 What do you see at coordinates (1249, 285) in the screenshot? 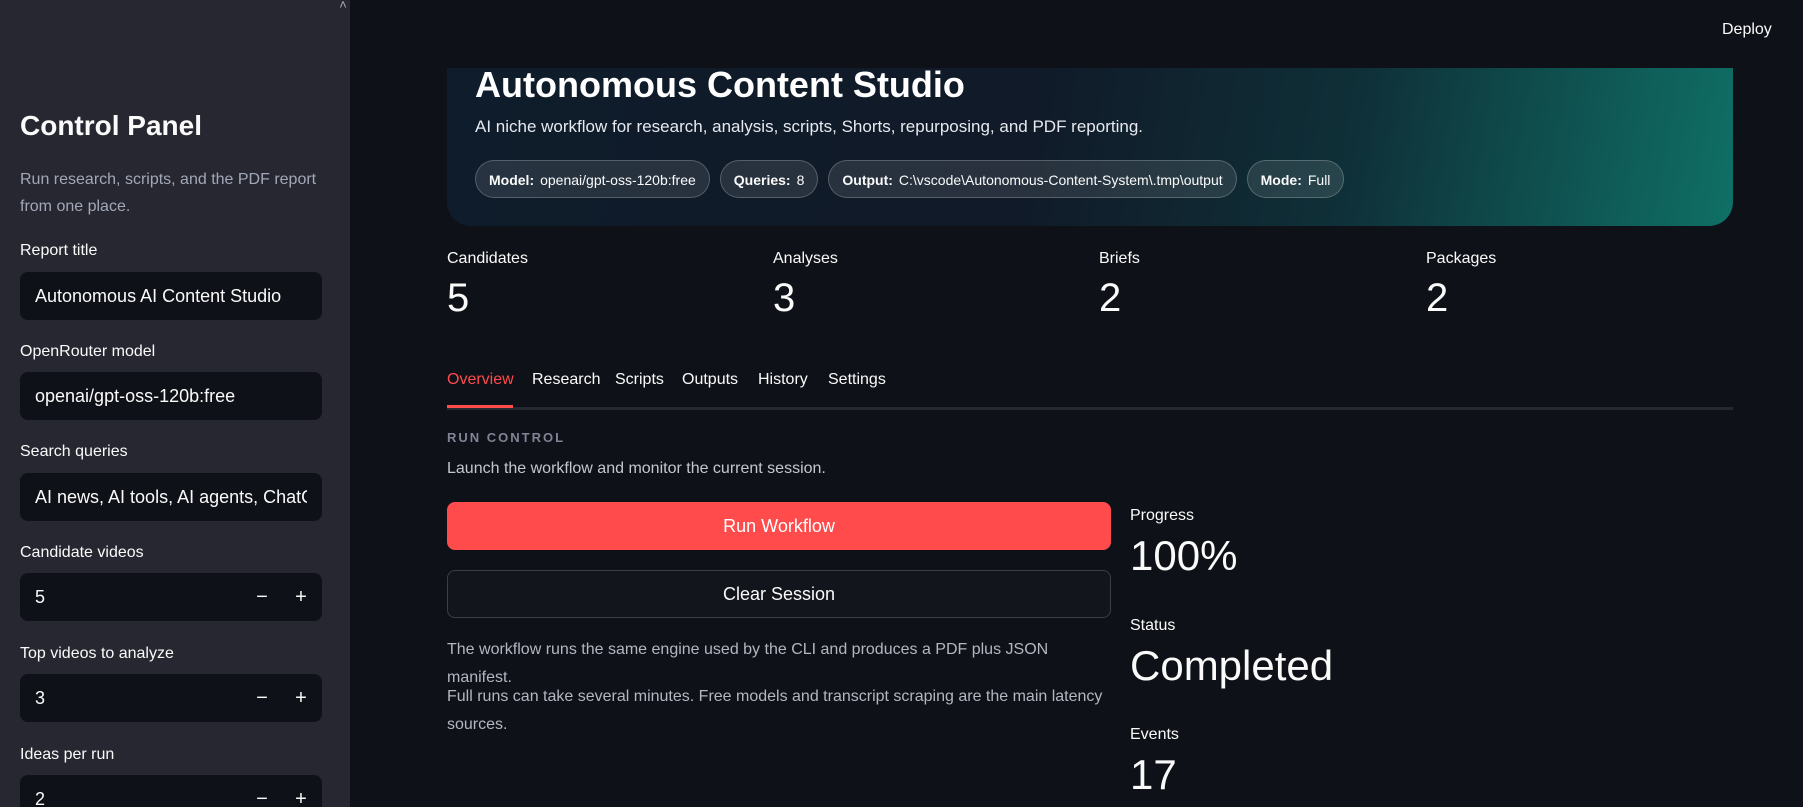
I see `metric-briefs: Briefs 2` at bounding box center [1249, 285].